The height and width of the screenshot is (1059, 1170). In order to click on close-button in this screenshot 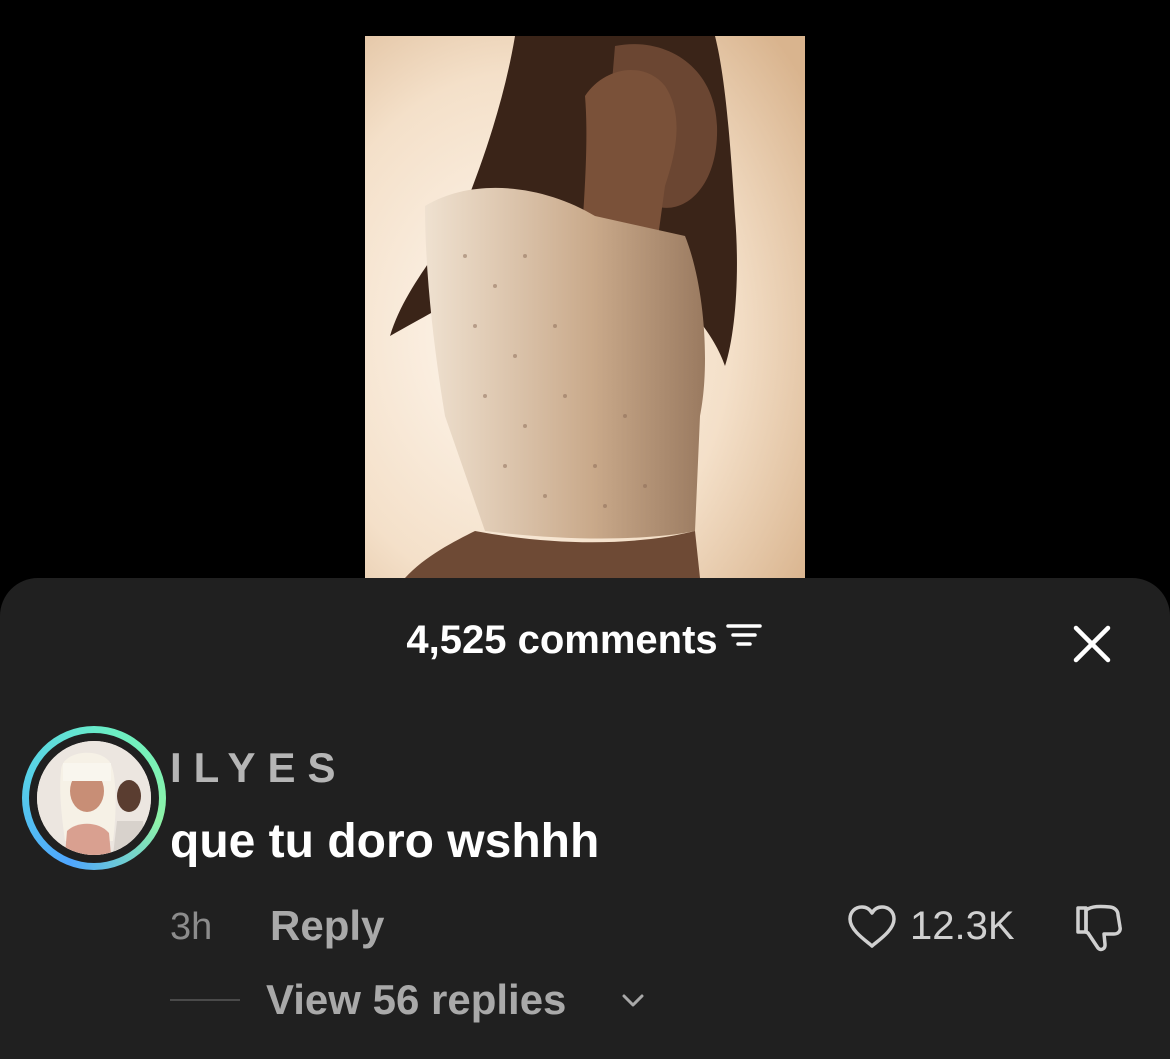, I will do `click(1092, 644)`.